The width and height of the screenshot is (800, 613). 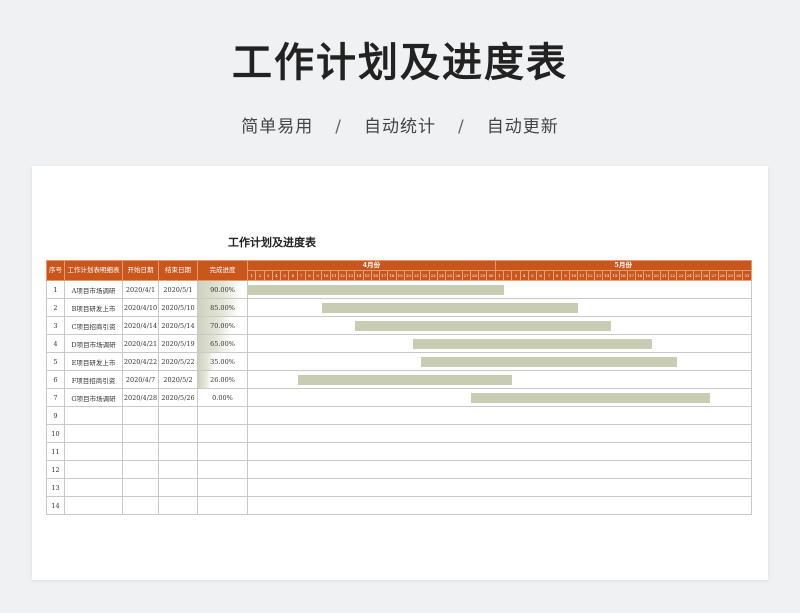 I want to click on cell-no: 14, so click(x=55, y=505).